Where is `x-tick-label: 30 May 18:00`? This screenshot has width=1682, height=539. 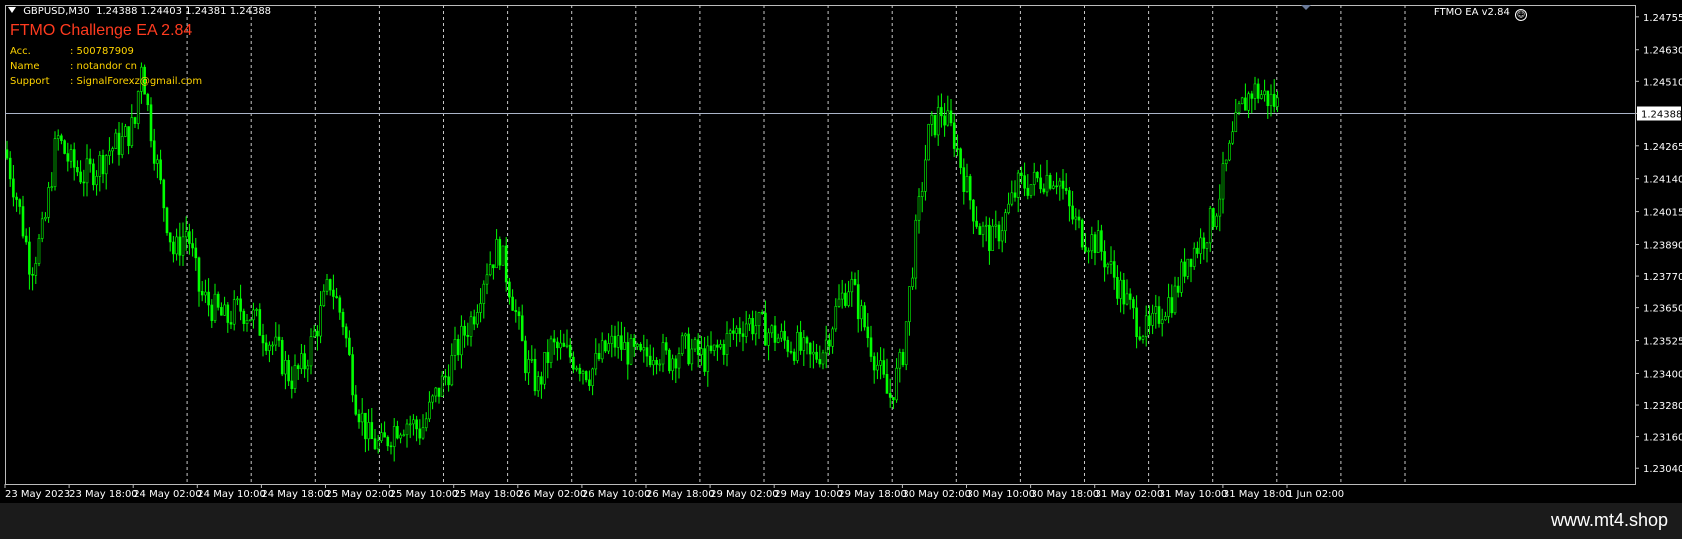
x-tick-label: 30 May 18:00 is located at coordinates (1065, 494).